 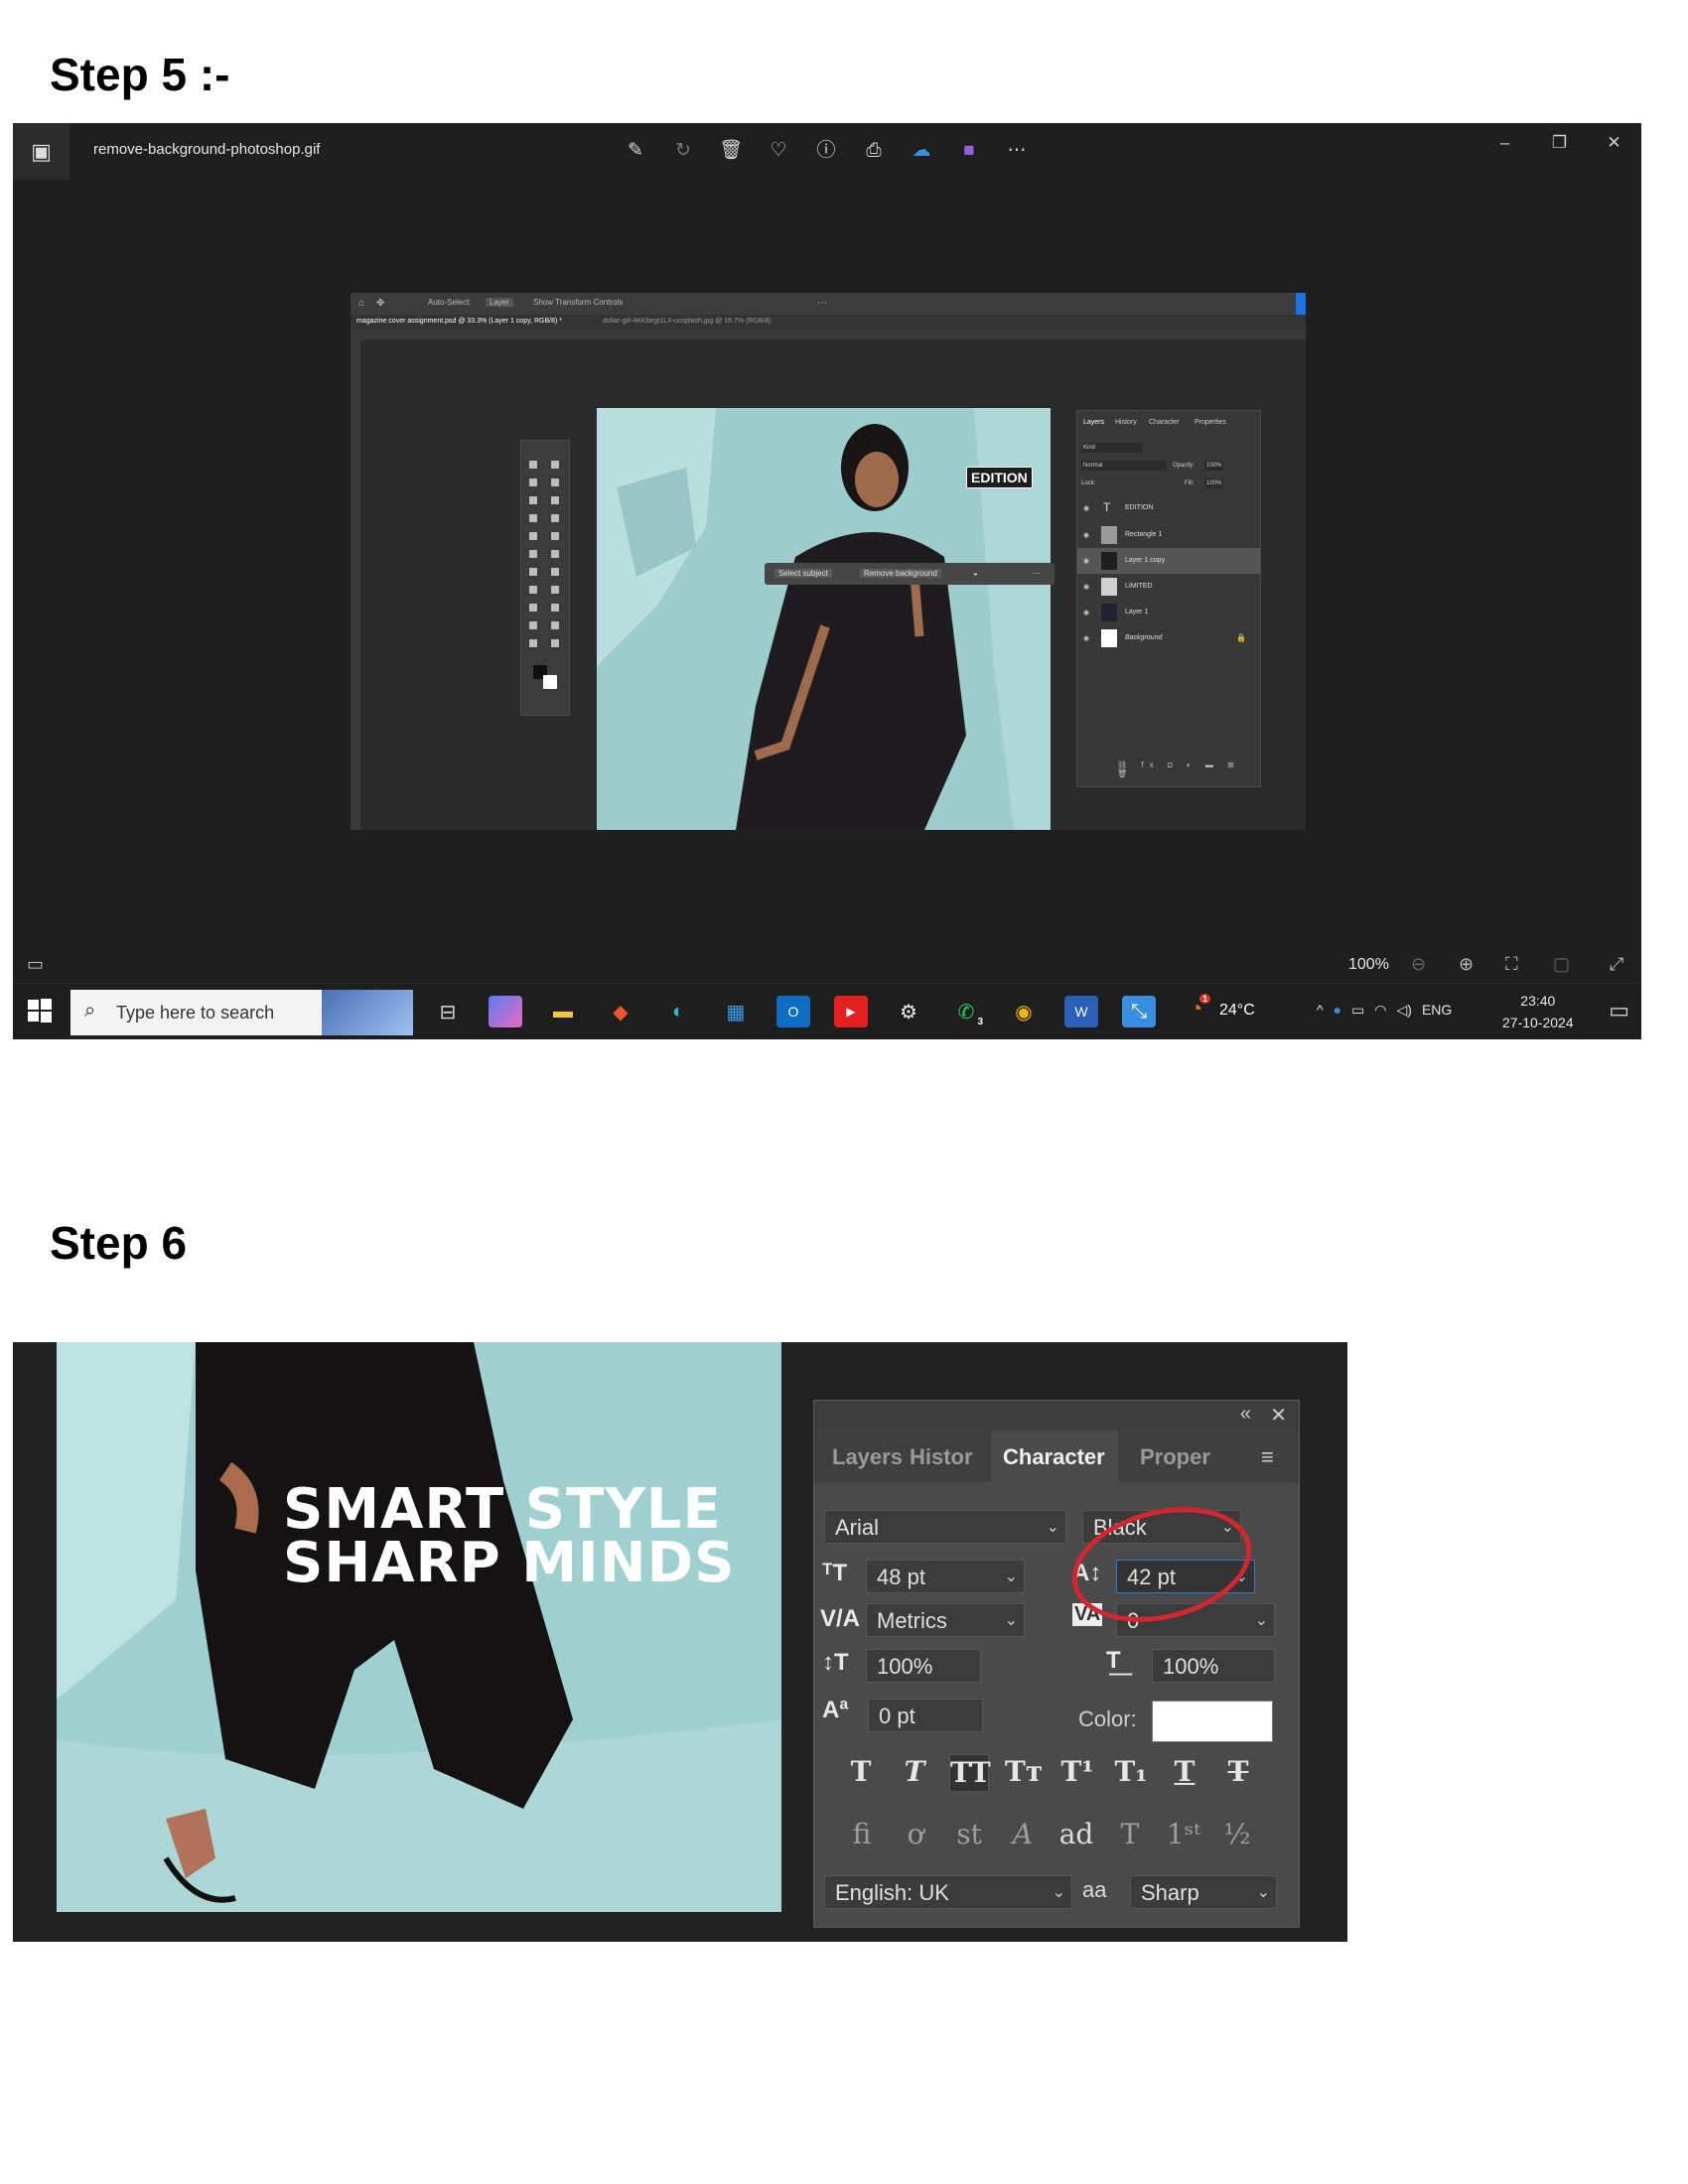 I want to click on ligatures-button: ﬁ, so click(x=862, y=1834).